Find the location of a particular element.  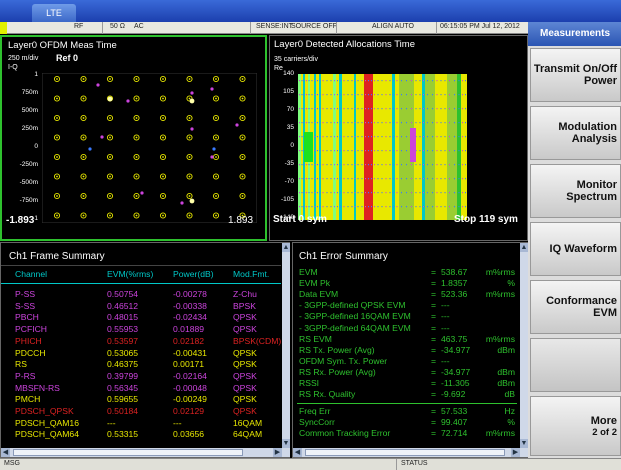

cell-pwr: 0.00171 is located at coordinates (189, 364).